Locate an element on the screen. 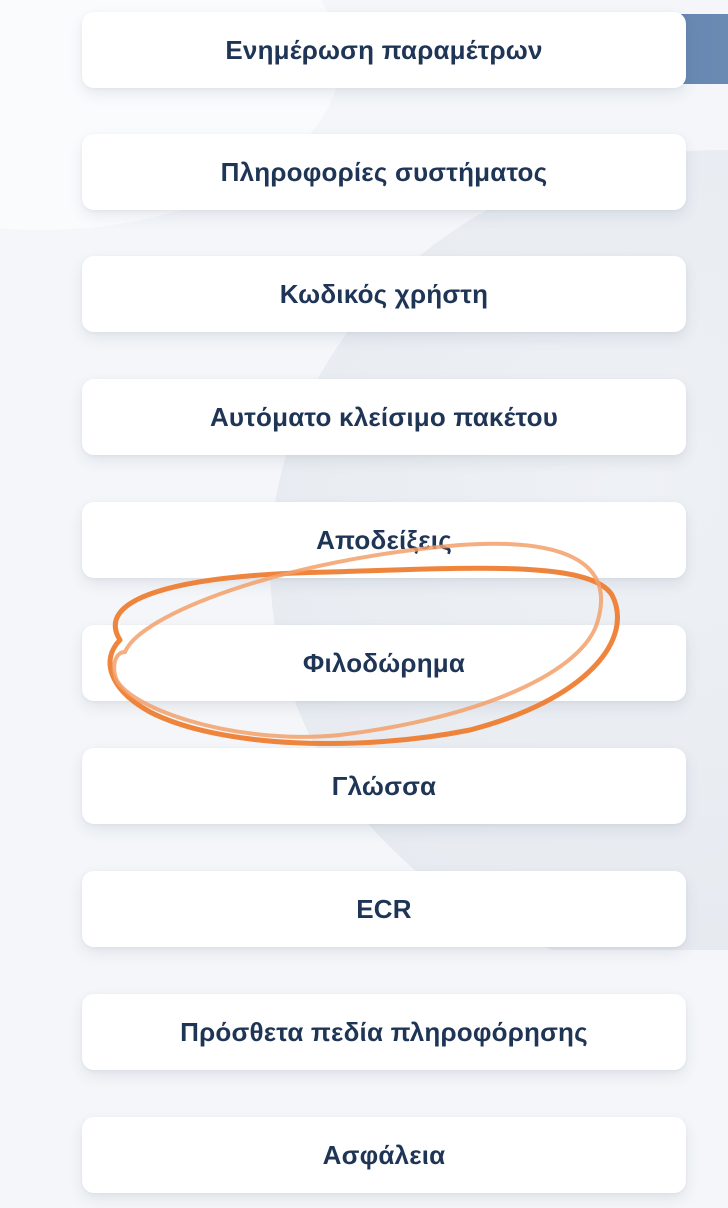  menu-item-system-info: Πληροφορίες συστήματος is located at coordinates (384, 172).